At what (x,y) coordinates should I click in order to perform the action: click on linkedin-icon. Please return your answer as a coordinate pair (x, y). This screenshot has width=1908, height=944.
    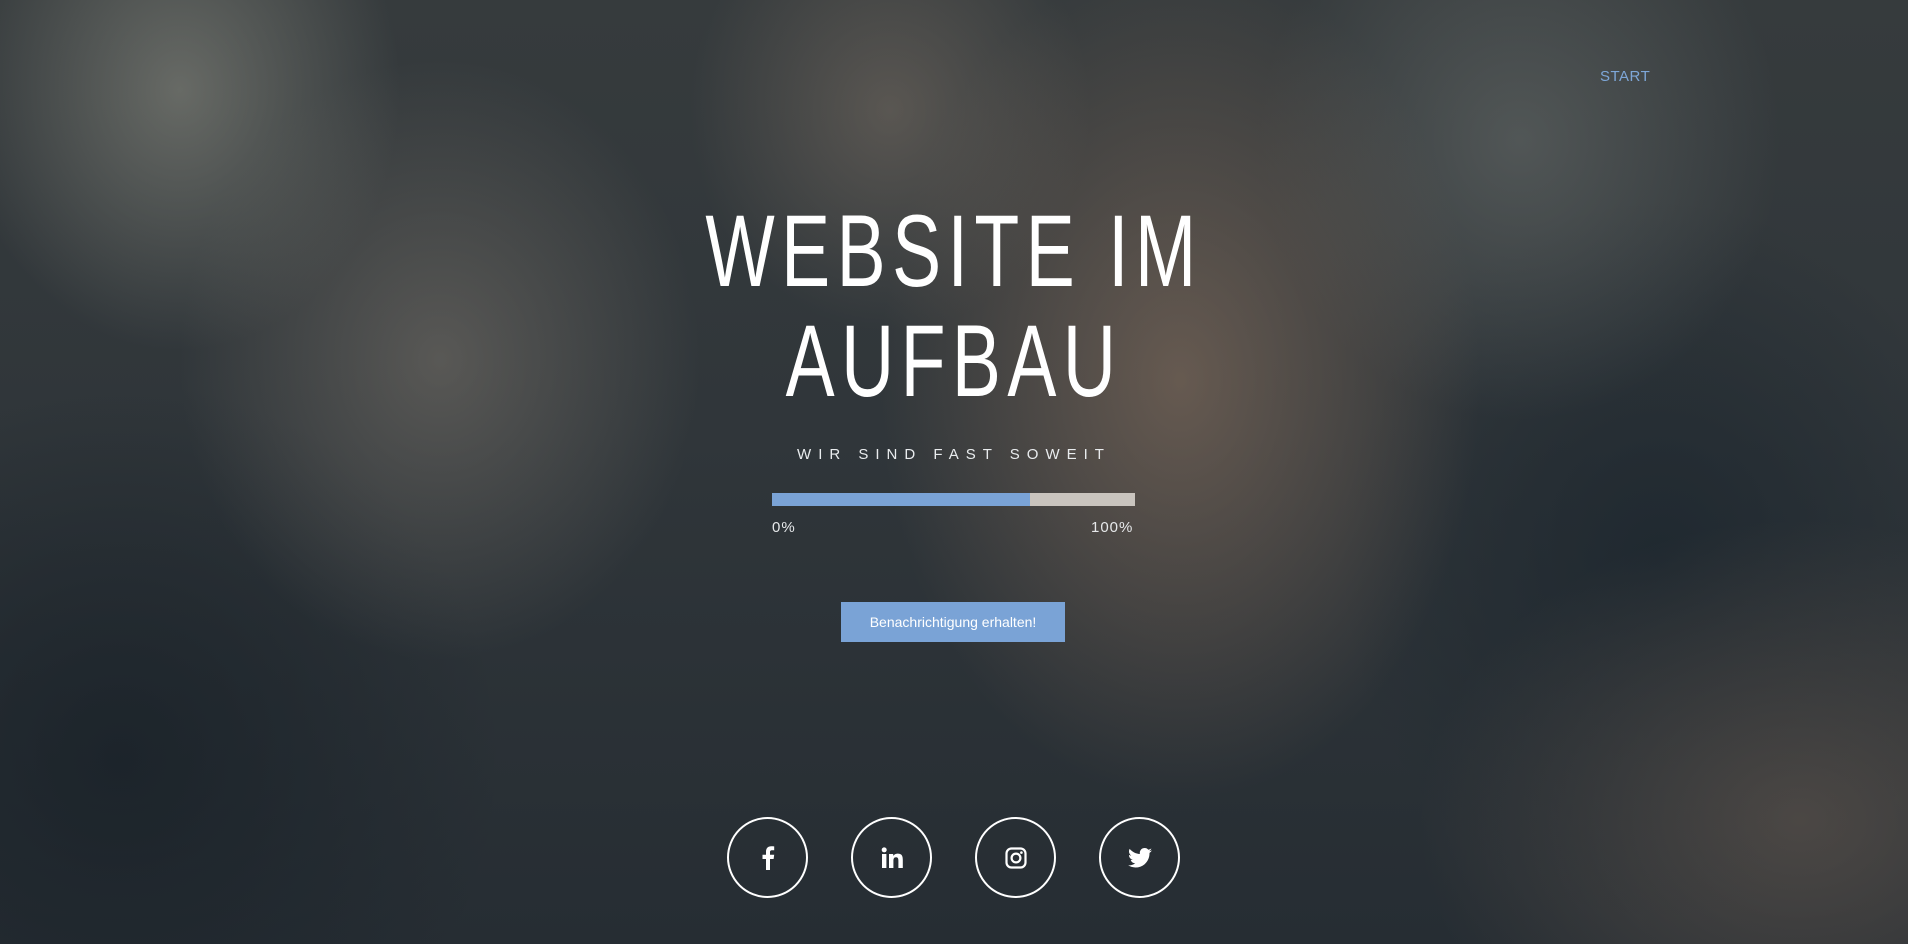
    Looking at the image, I should click on (892, 857).